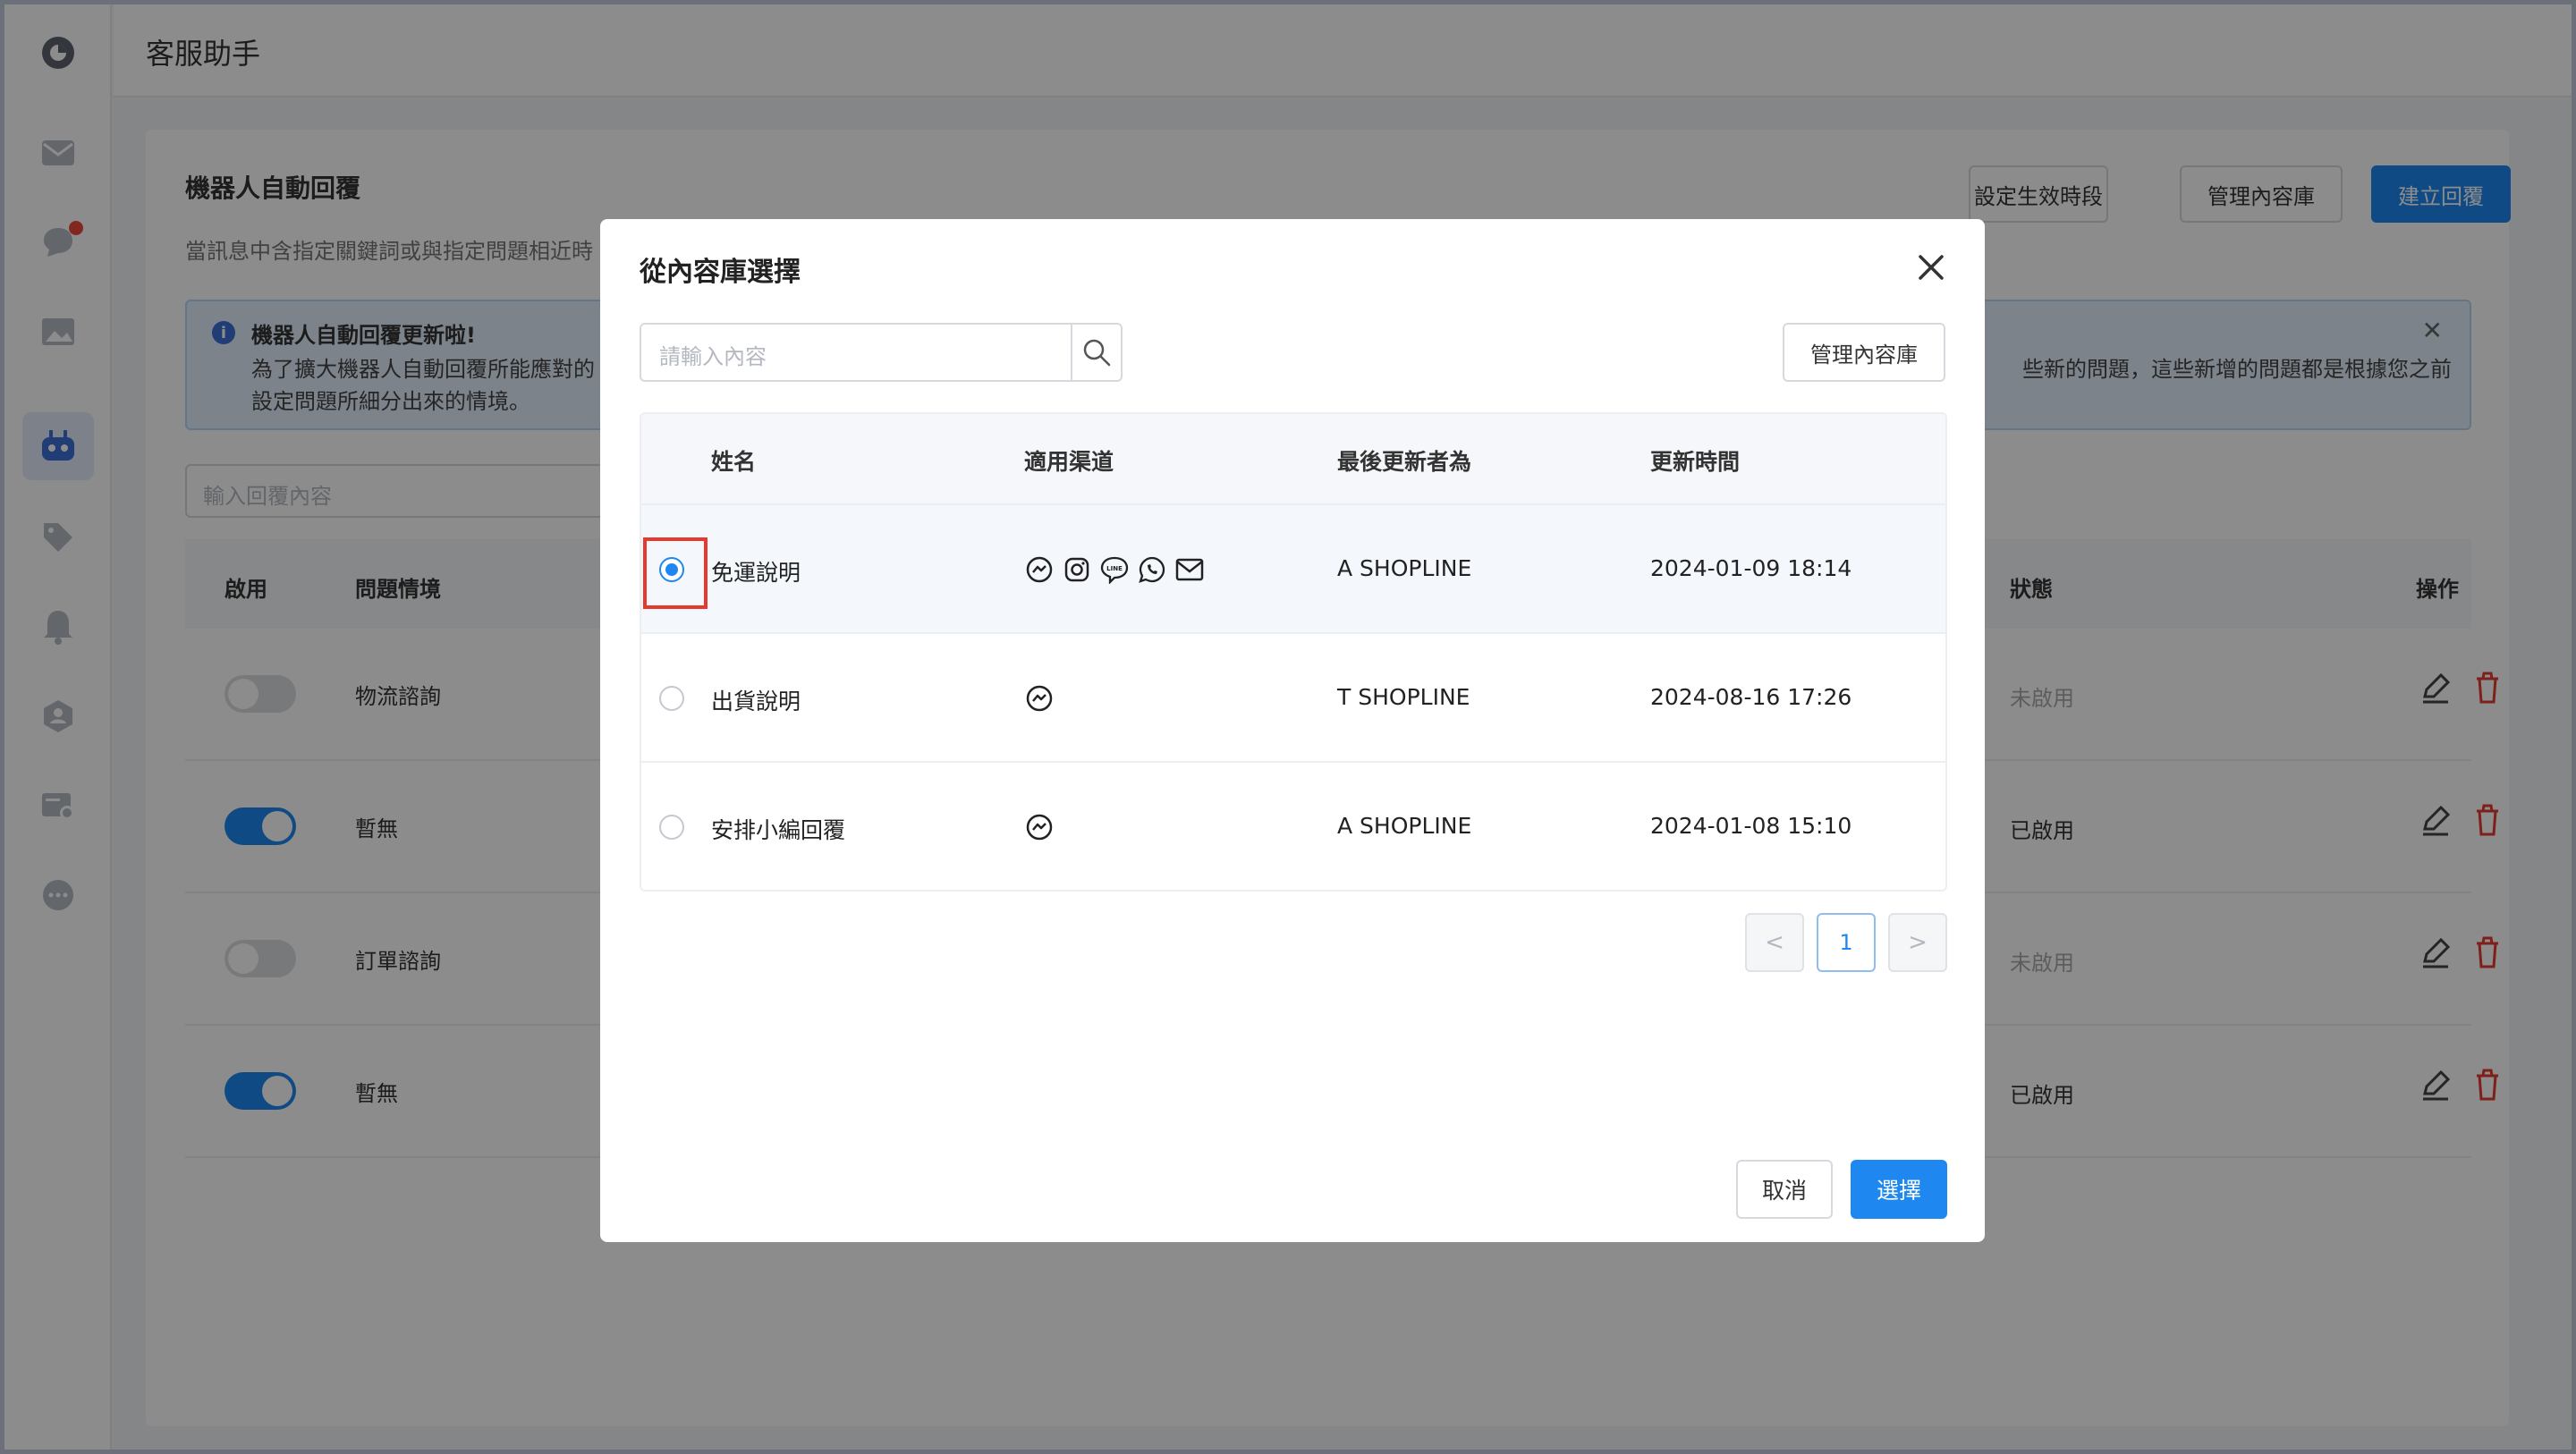  Describe the element at coordinates (856, 352) in the screenshot. I see `modal-search-input: 請輸入內容` at that location.